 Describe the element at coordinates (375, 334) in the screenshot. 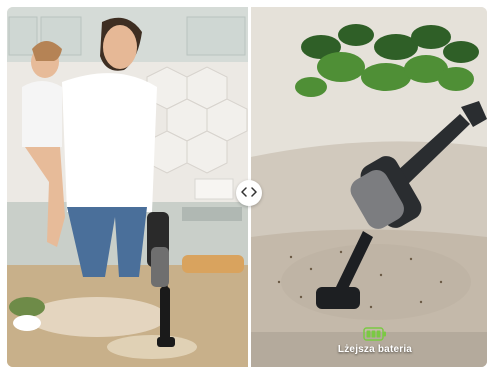

I see `battery-icon` at that location.